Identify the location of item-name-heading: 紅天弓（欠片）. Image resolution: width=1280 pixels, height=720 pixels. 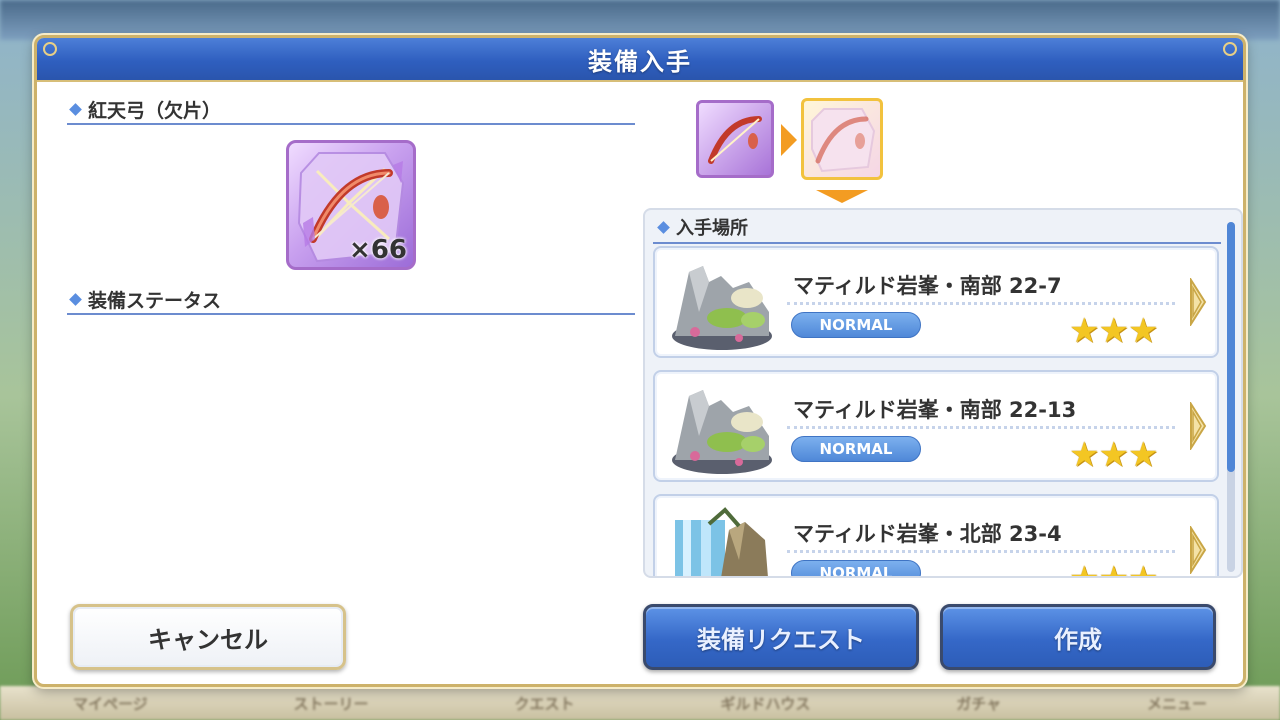
(144, 109).